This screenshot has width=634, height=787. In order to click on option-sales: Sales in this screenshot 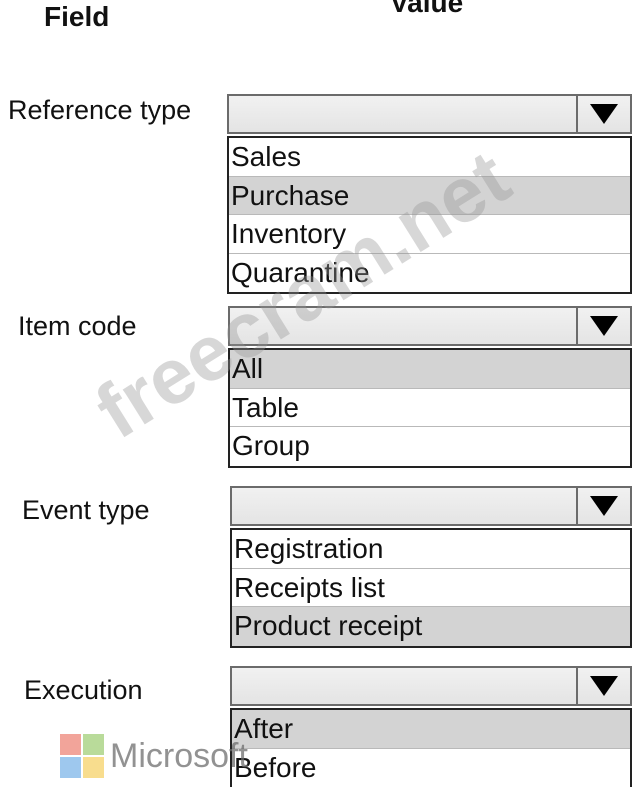, I will do `click(429, 157)`.